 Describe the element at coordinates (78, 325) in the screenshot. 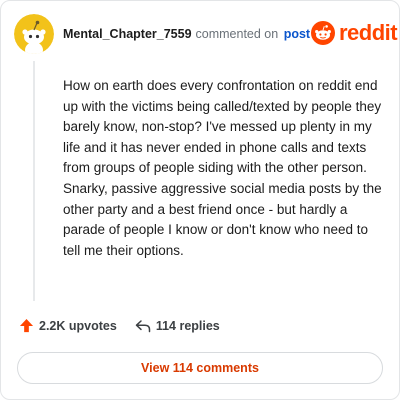

I see `upvote-count: 2.2K upvotes` at that location.